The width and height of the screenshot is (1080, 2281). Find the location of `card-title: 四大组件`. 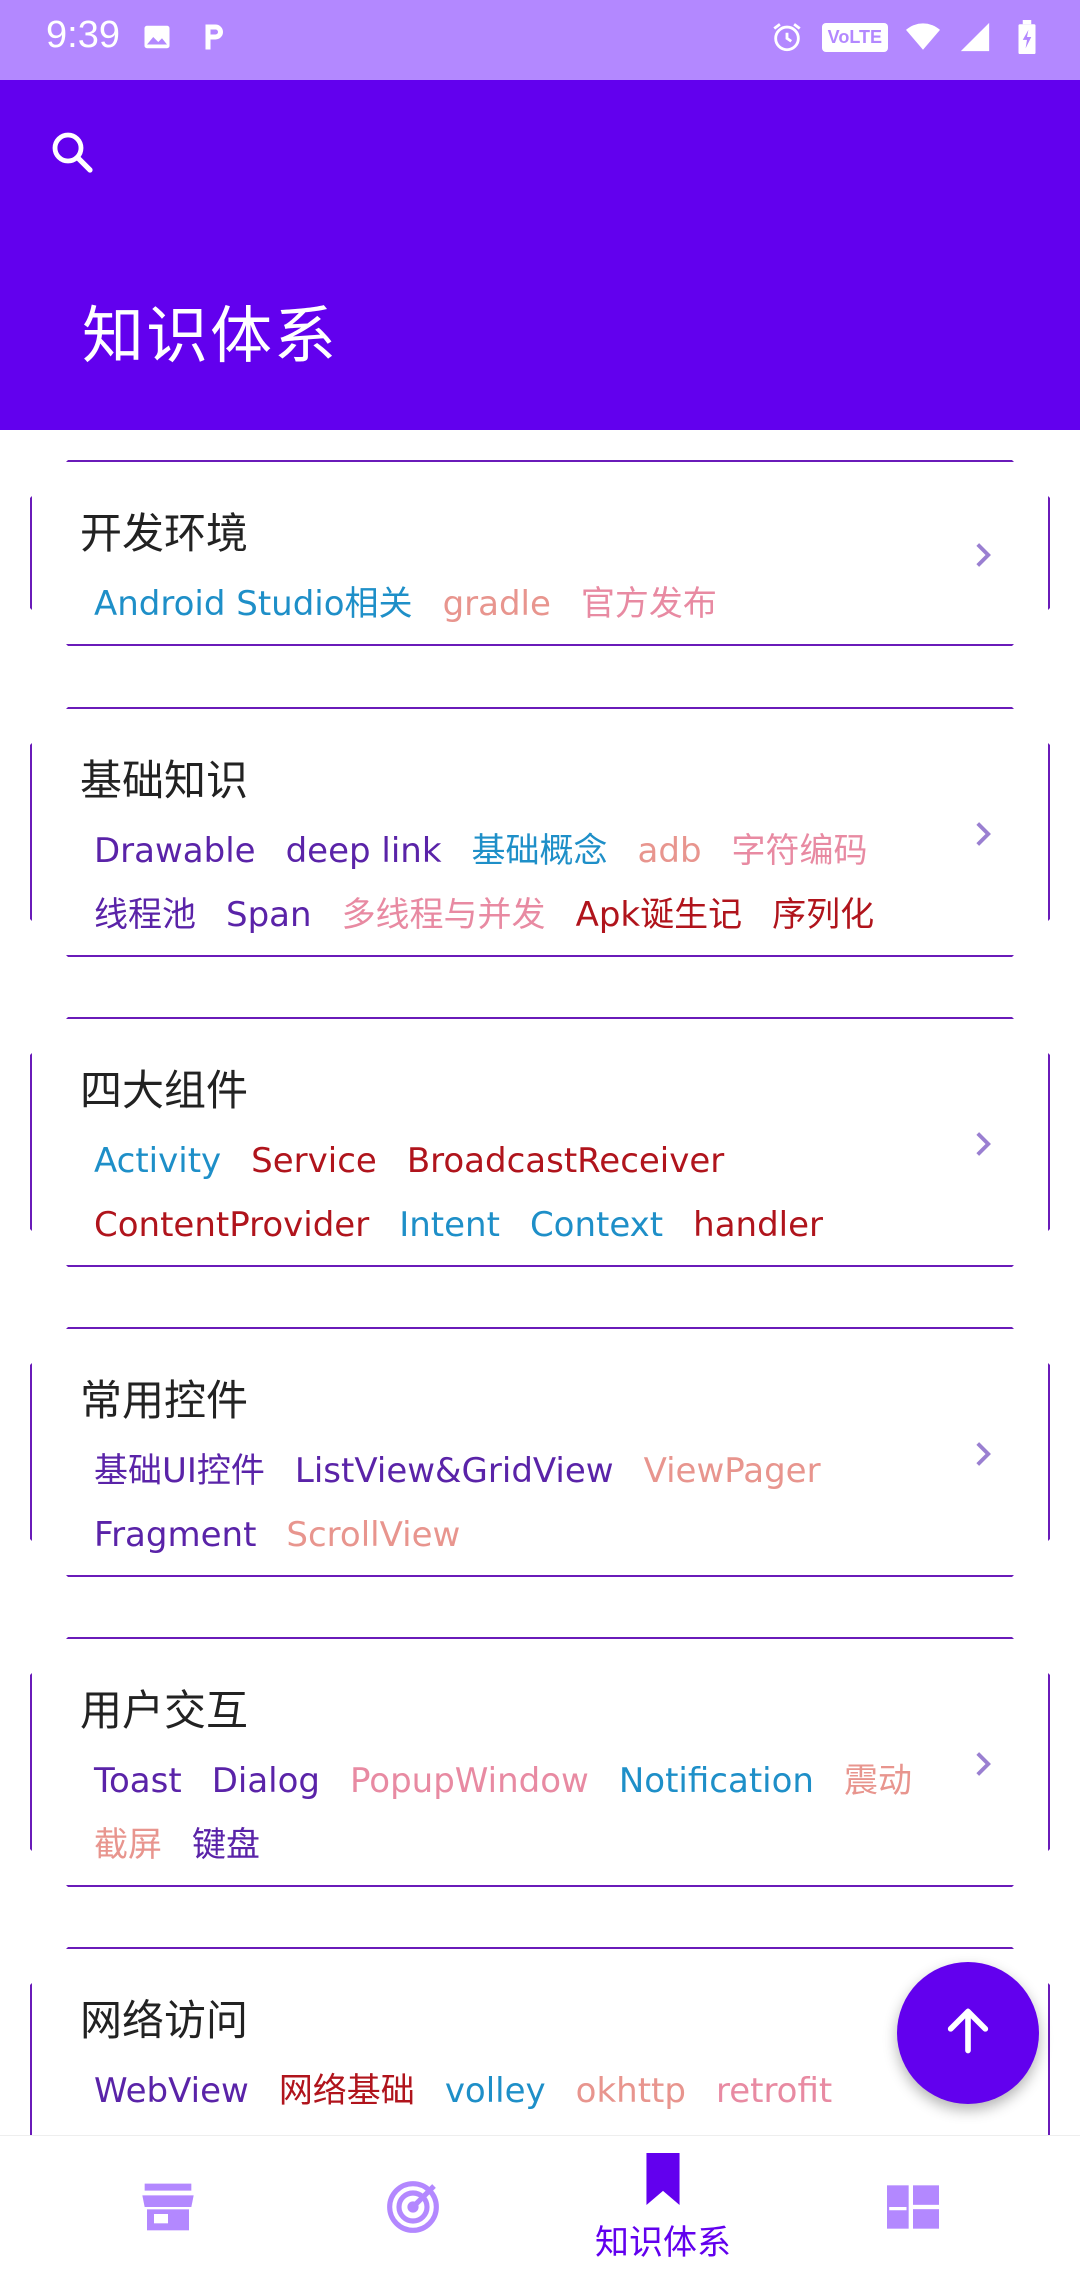

card-title: 四大组件 is located at coordinates (164, 1090).